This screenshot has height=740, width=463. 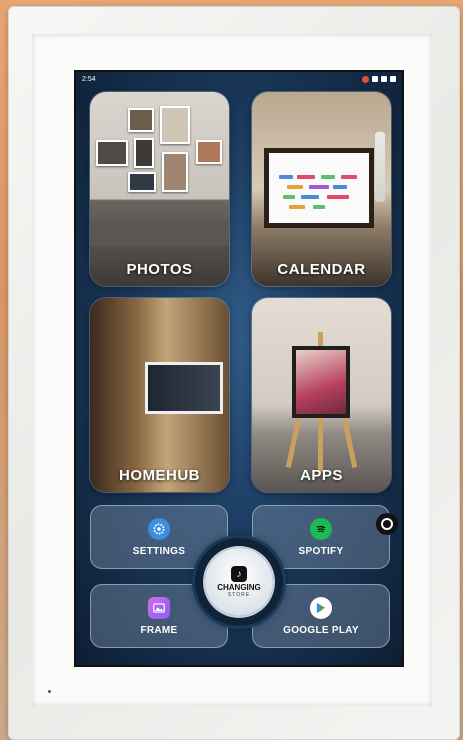 I want to click on tile-apps: APPS, so click(x=321, y=395).